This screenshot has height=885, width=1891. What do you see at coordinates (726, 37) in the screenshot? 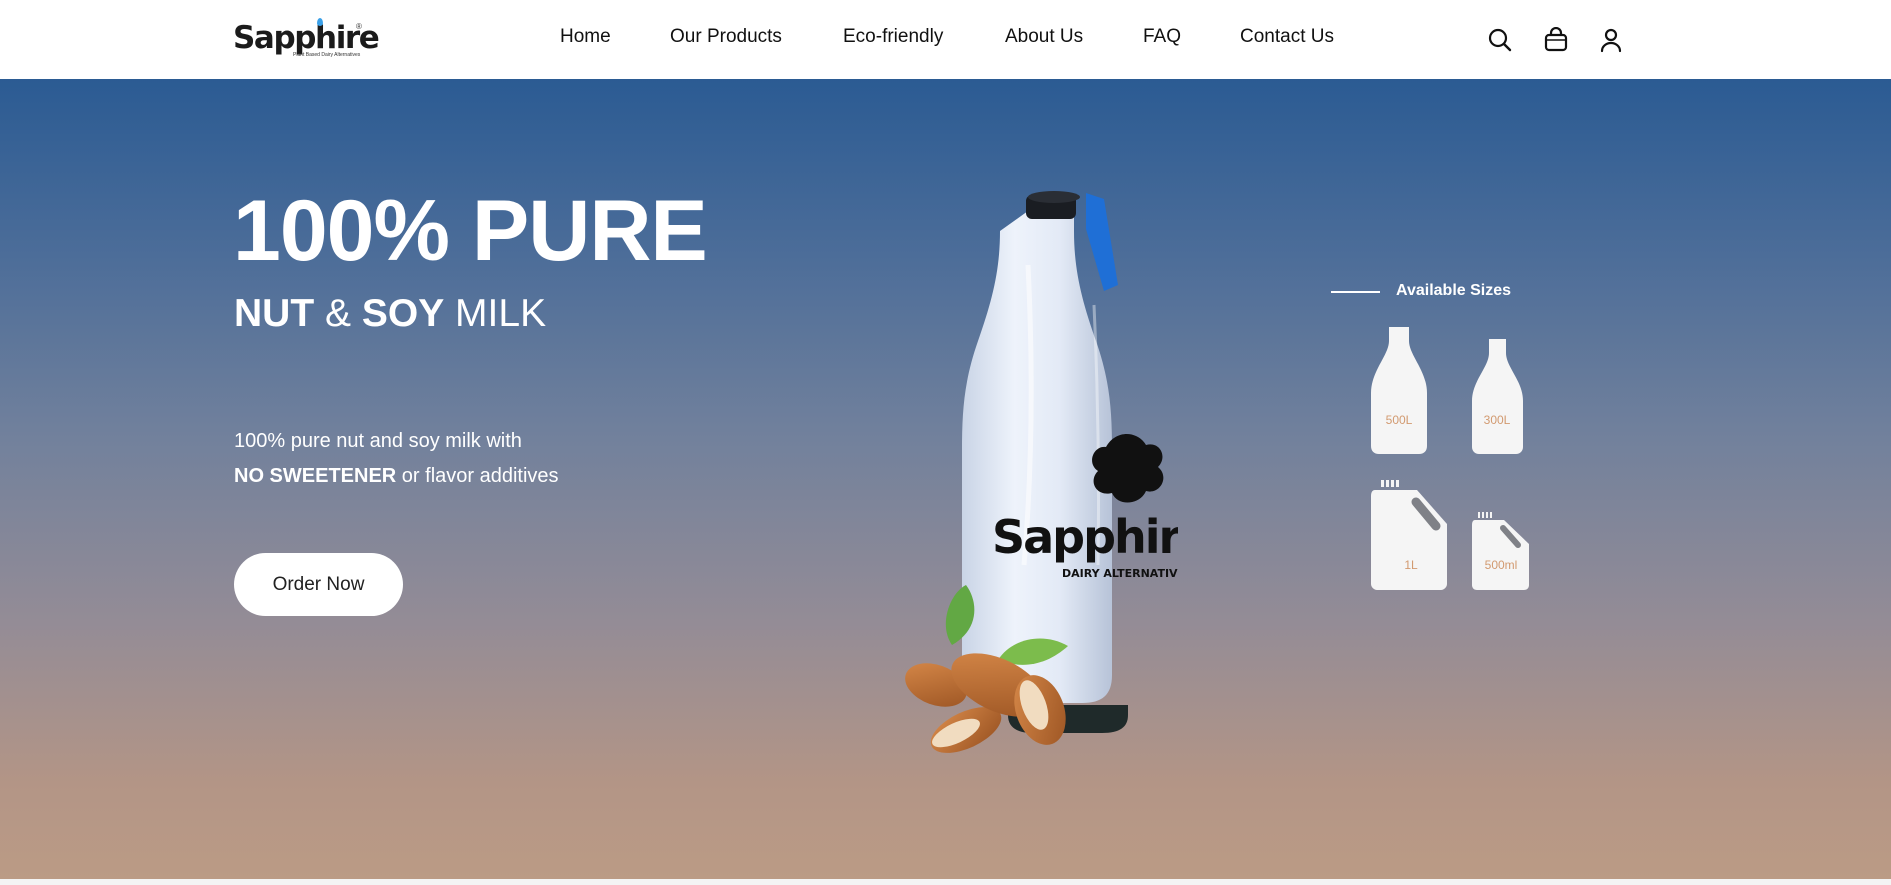
I see `nav-our-products: Our Products` at bounding box center [726, 37].